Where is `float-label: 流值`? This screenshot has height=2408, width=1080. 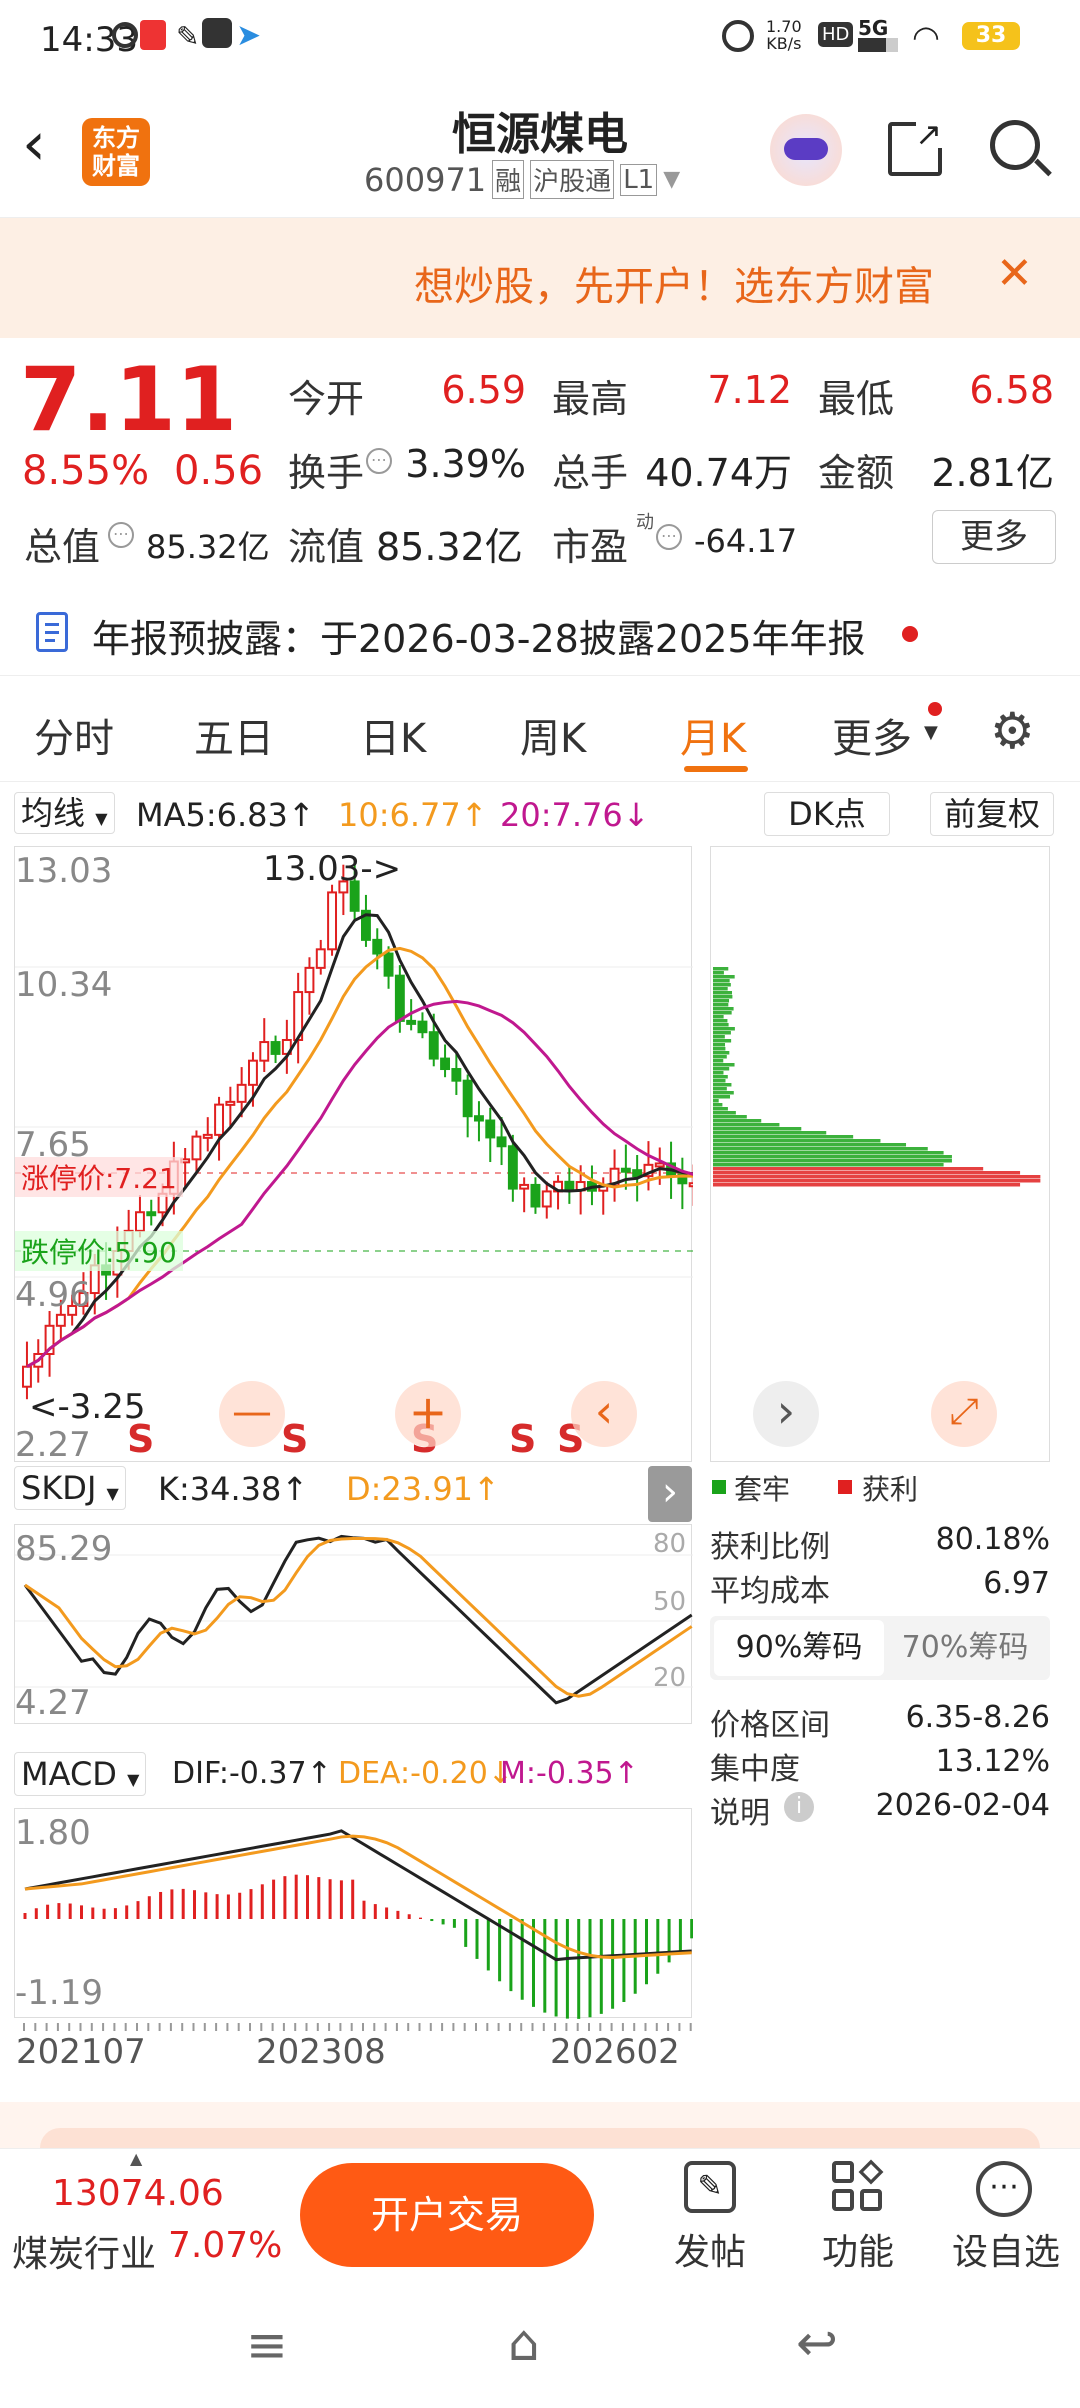 float-label: 流值 is located at coordinates (326, 547).